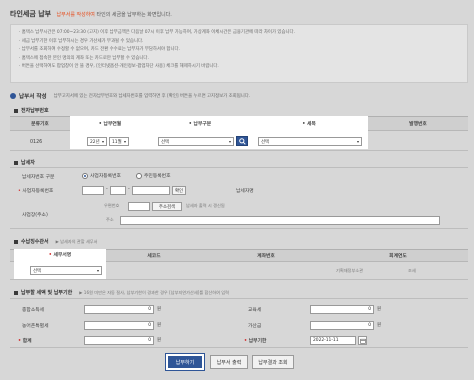 The height and width of the screenshot is (380, 474). I want to click on radio-resident: 주민등록번호, so click(153, 175).